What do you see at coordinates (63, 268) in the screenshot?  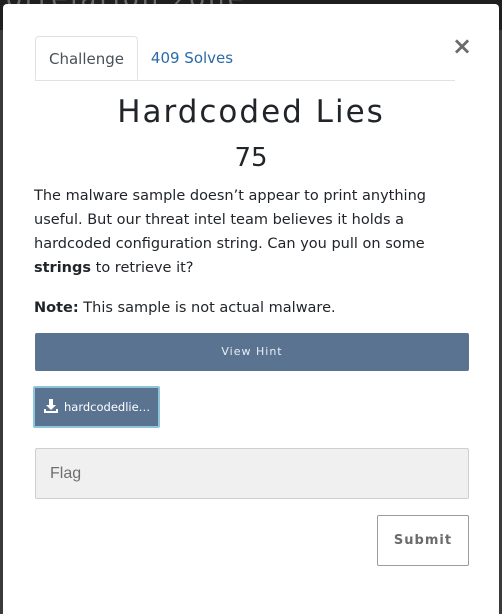 I see `description-bold-text: strings` at bounding box center [63, 268].